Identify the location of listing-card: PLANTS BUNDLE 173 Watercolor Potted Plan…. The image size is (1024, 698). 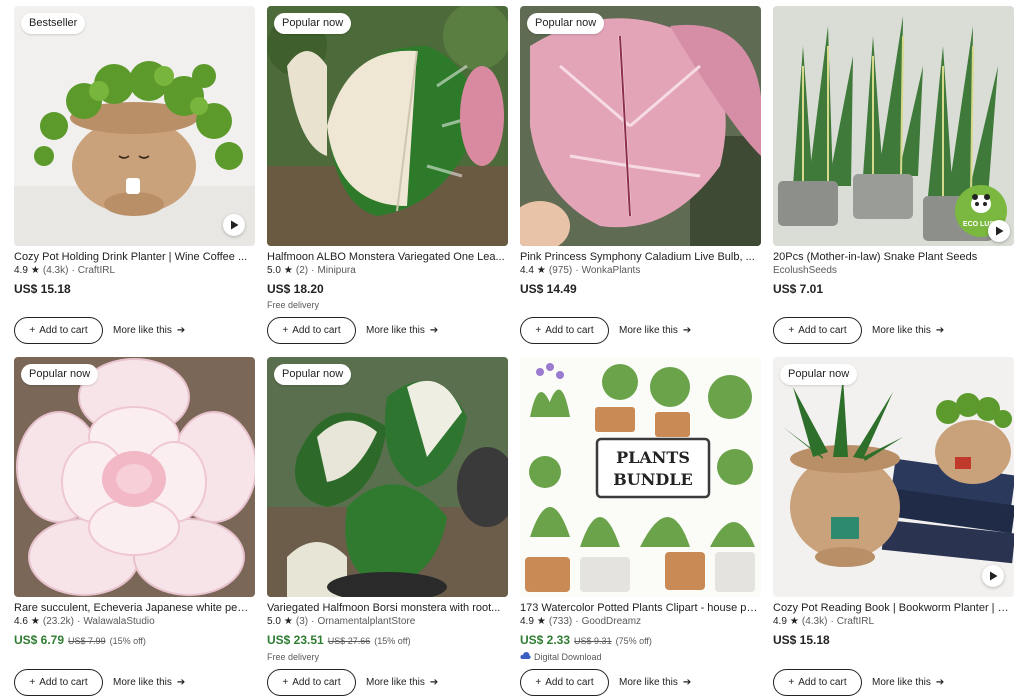
(640, 526).